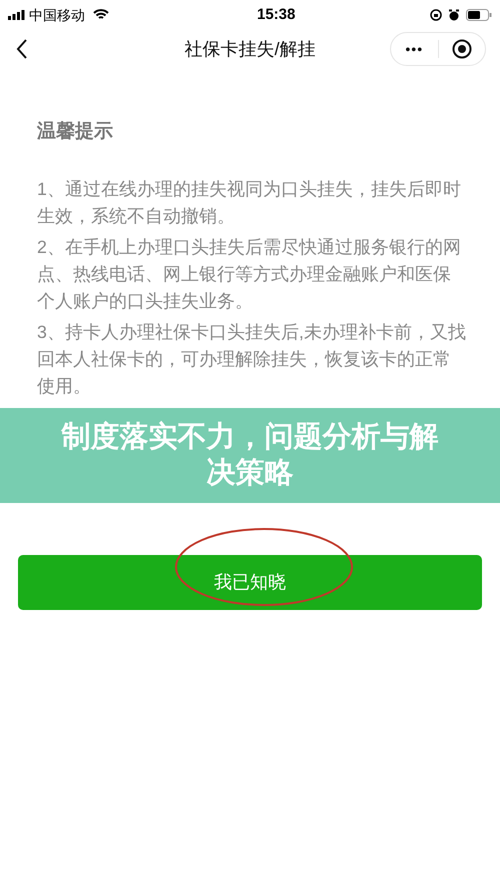 Image resolution: width=500 pixels, height=888 pixels. I want to click on rotation-lock-icon, so click(436, 15).